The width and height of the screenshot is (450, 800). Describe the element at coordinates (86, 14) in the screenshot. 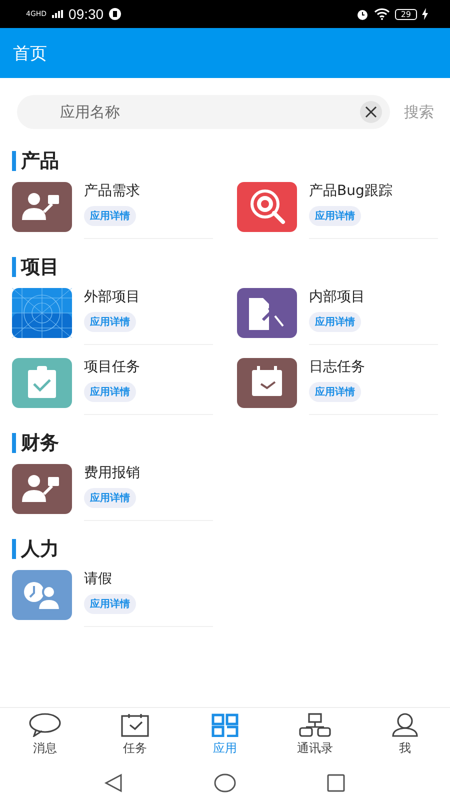

I see `clock-time: 09:30` at that location.